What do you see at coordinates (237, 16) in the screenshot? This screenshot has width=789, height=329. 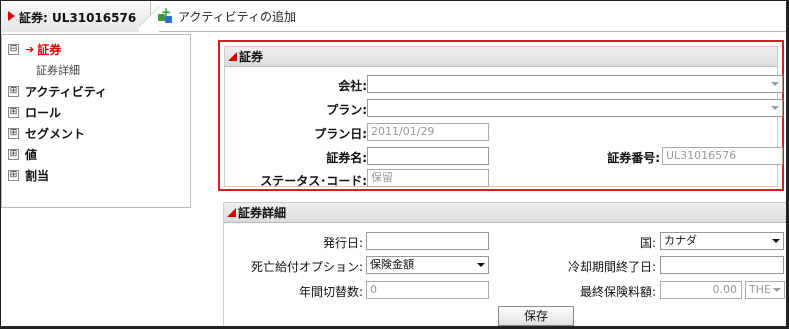 I see `add-activity-label: アクティビティの追加` at bounding box center [237, 16].